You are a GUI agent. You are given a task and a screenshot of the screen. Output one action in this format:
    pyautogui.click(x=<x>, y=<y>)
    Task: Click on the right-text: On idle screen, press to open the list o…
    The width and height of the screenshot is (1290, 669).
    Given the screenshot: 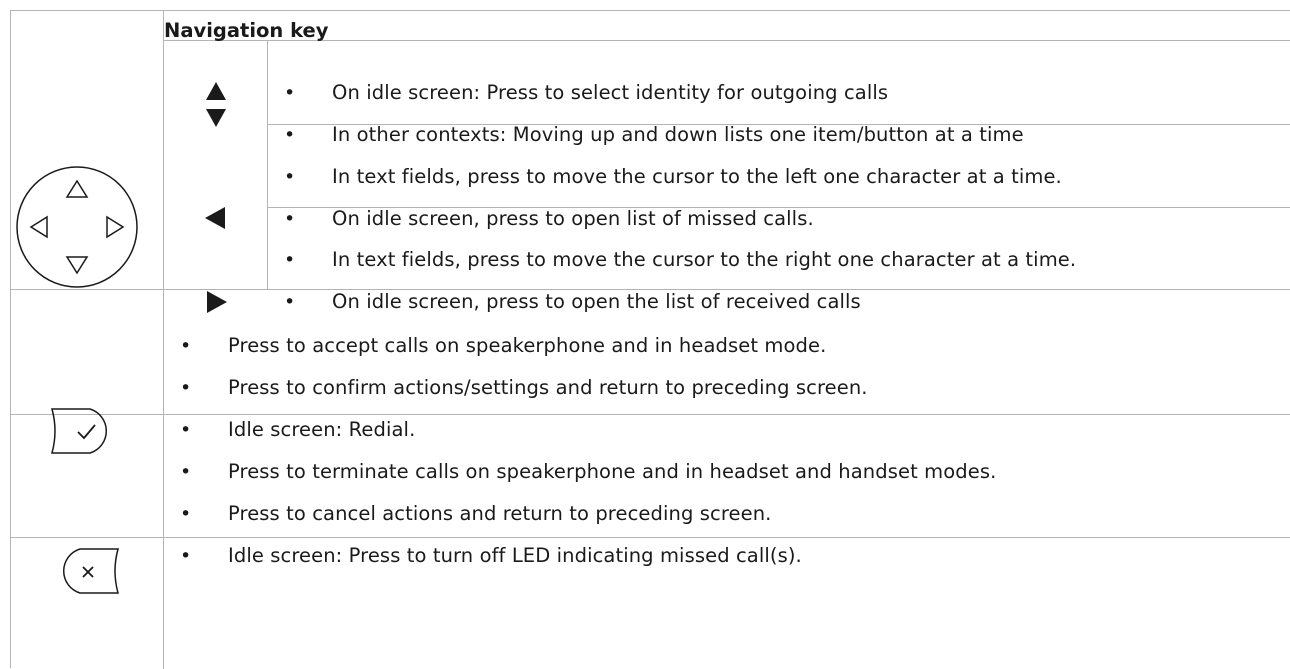 What is the action you would take?
    pyautogui.click(x=596, y=301)
    